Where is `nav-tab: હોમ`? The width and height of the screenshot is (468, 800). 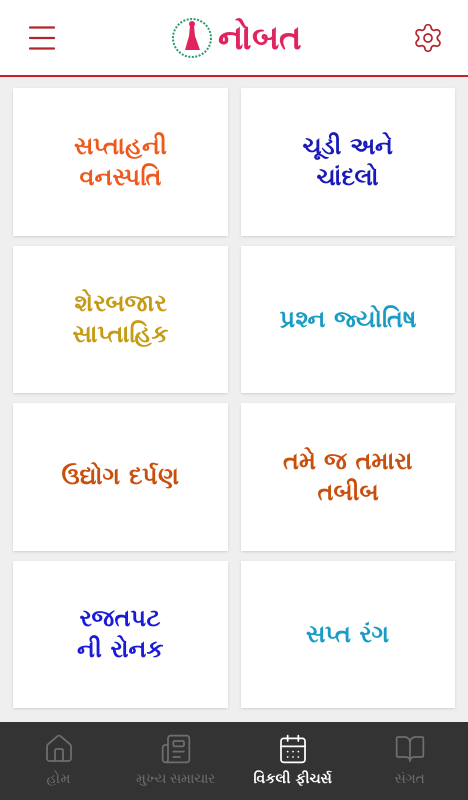
nav-tab: હોમ is located at coordinates (58, 761).